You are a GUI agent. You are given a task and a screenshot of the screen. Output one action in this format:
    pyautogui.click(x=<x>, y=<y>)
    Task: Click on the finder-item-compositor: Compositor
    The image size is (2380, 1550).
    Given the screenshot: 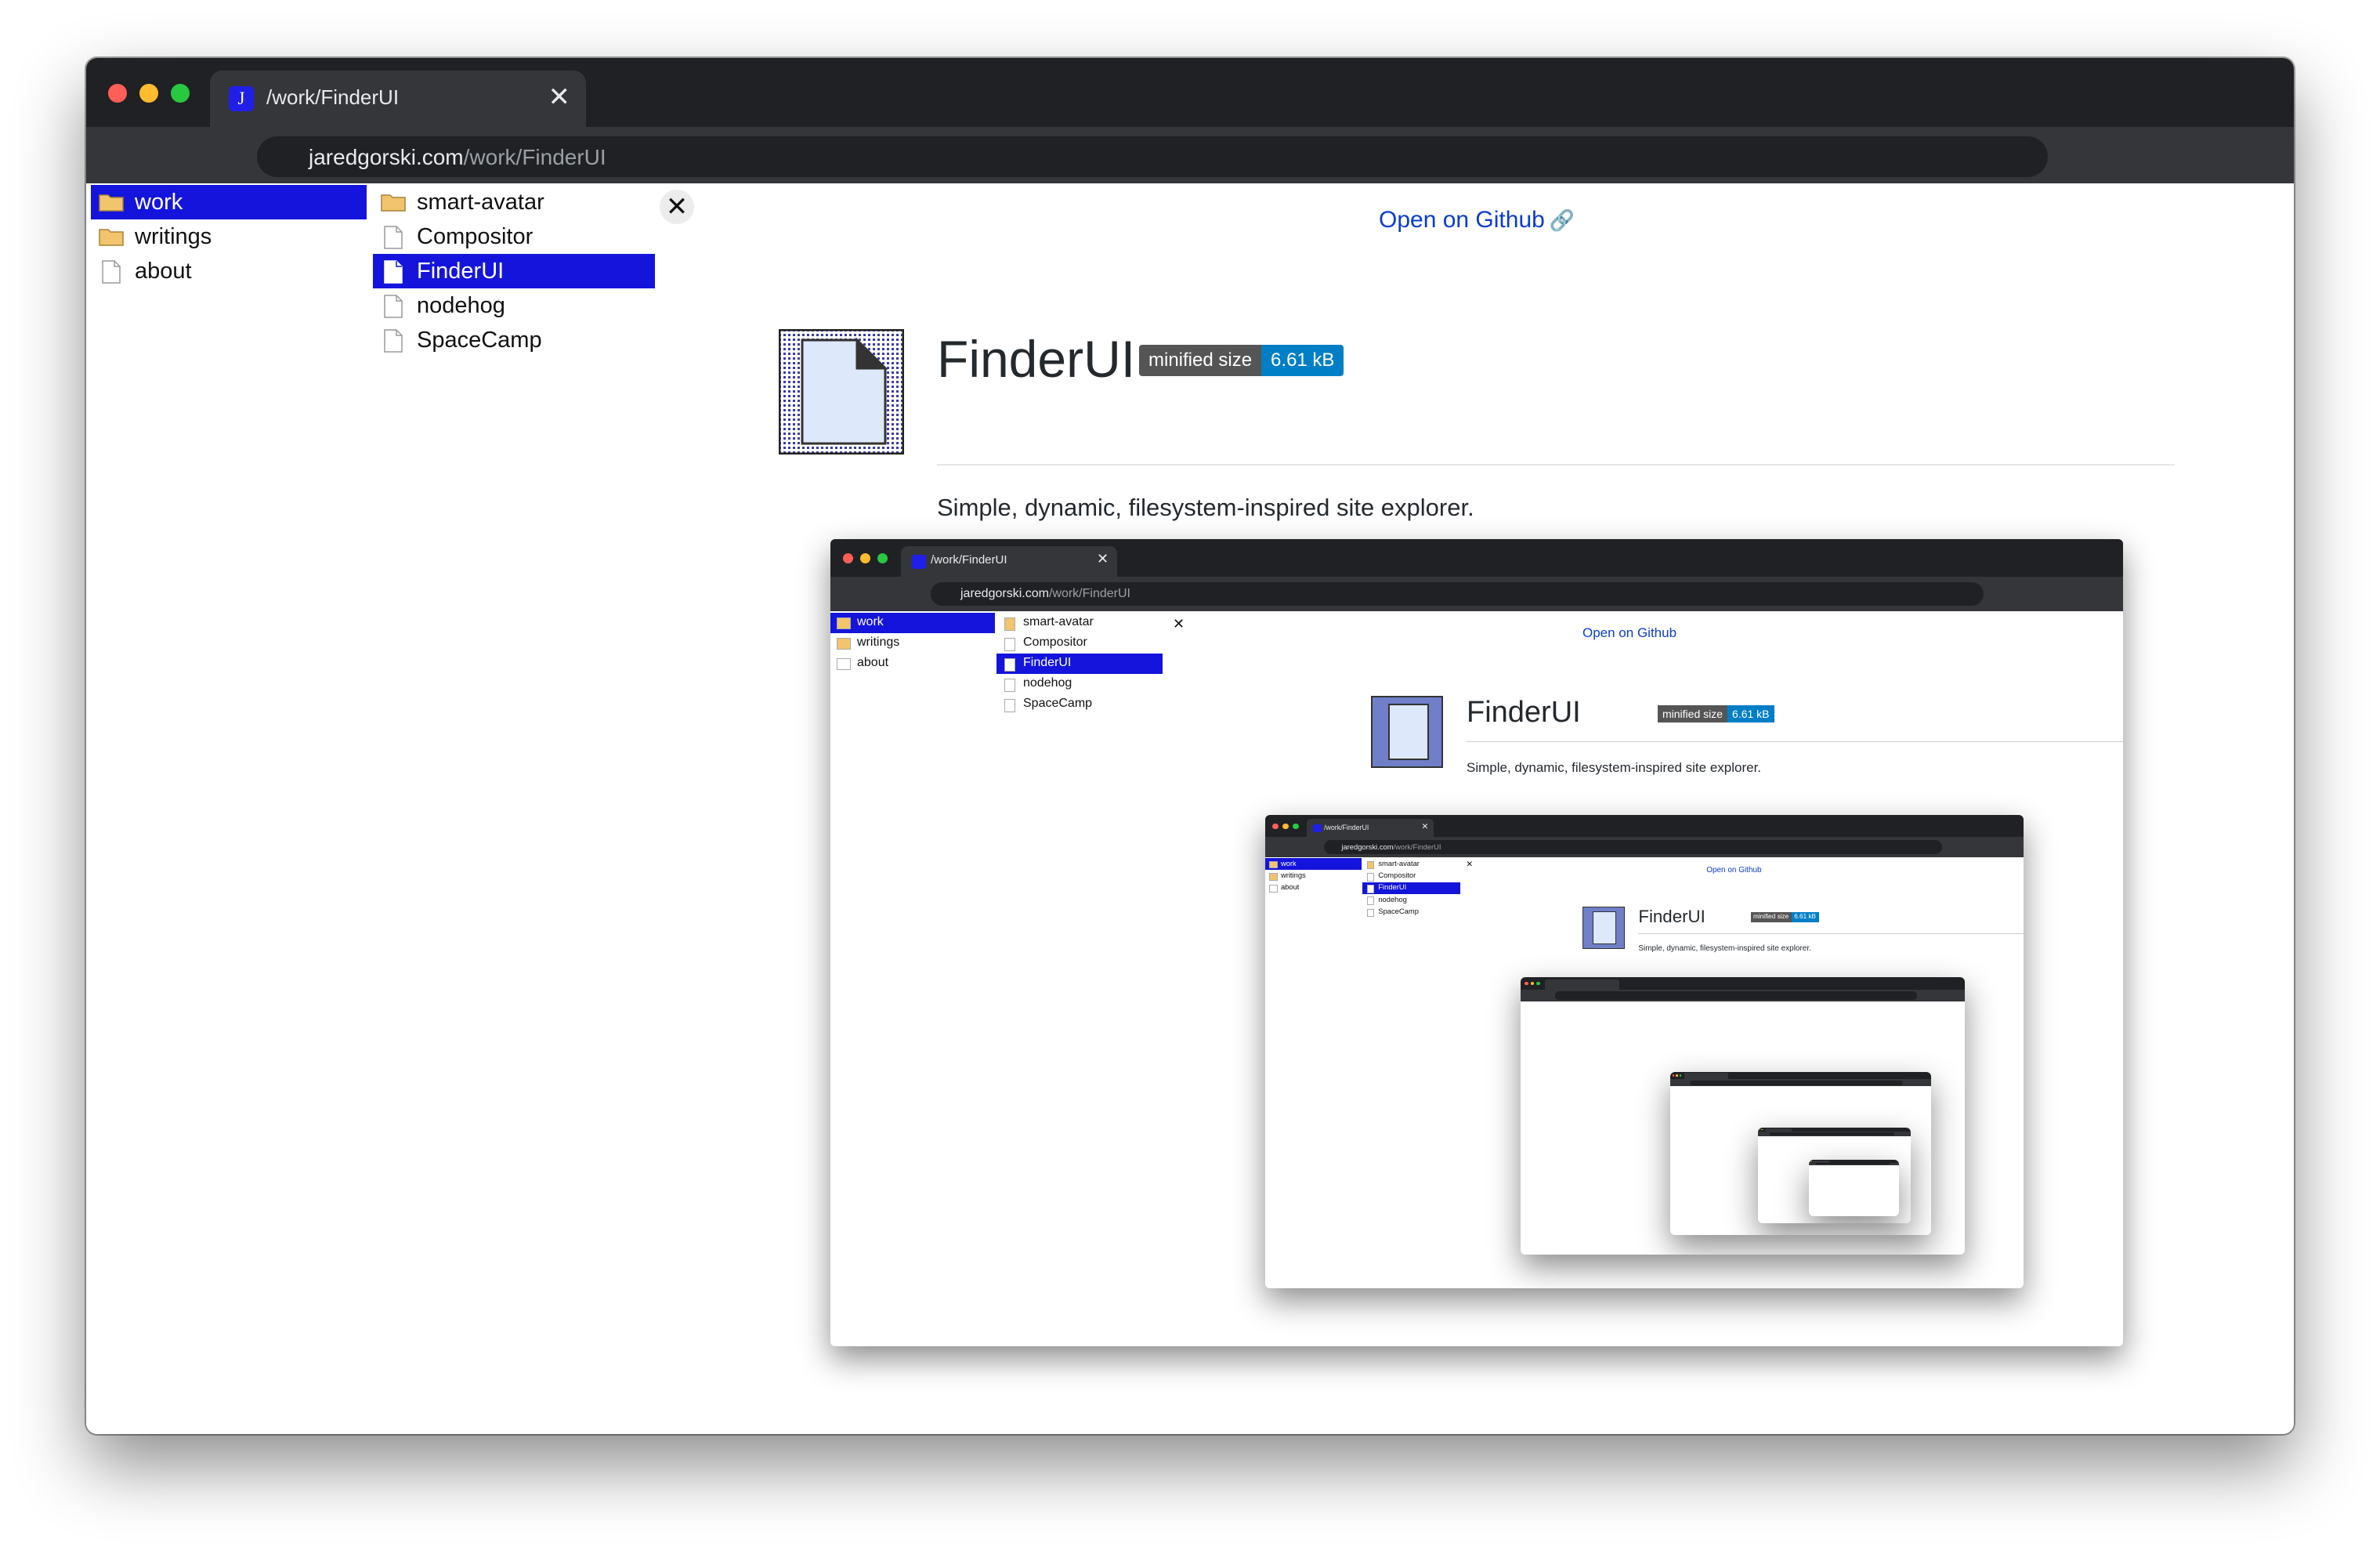 What is the action you would take?
    pyautogui.click(x=514, y=236)
    